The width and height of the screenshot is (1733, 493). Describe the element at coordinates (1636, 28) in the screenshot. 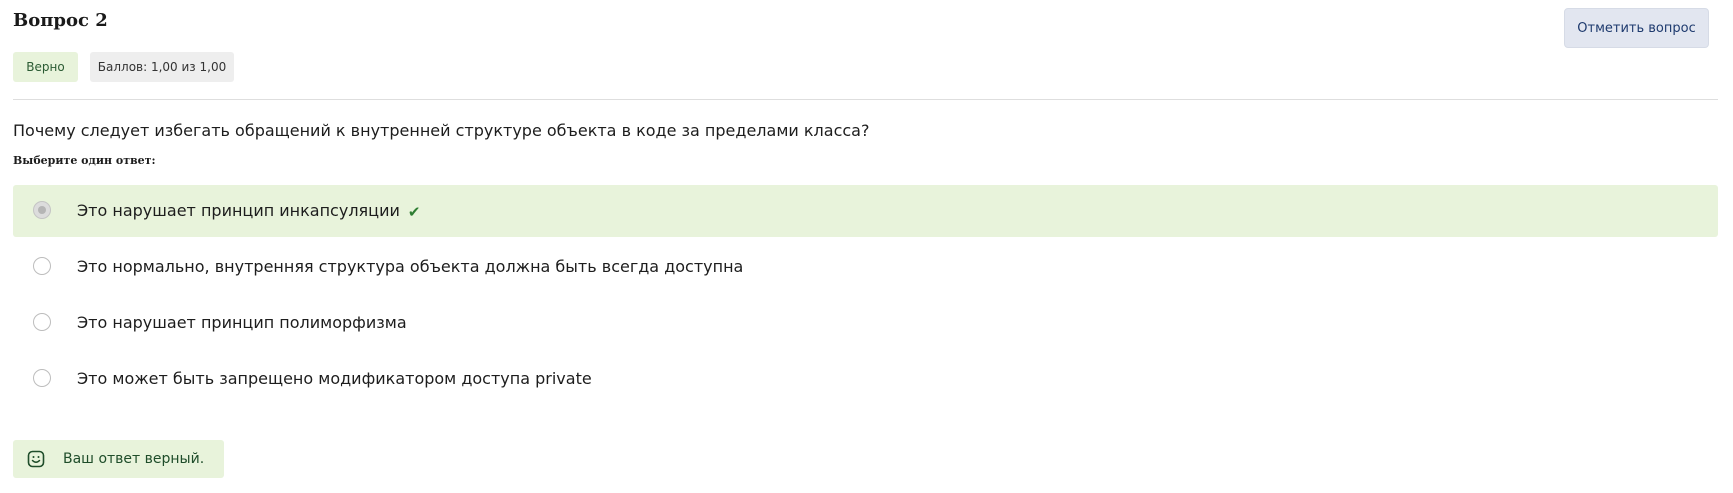

I see `flag-question-button: Отметить вопрос` at that location.